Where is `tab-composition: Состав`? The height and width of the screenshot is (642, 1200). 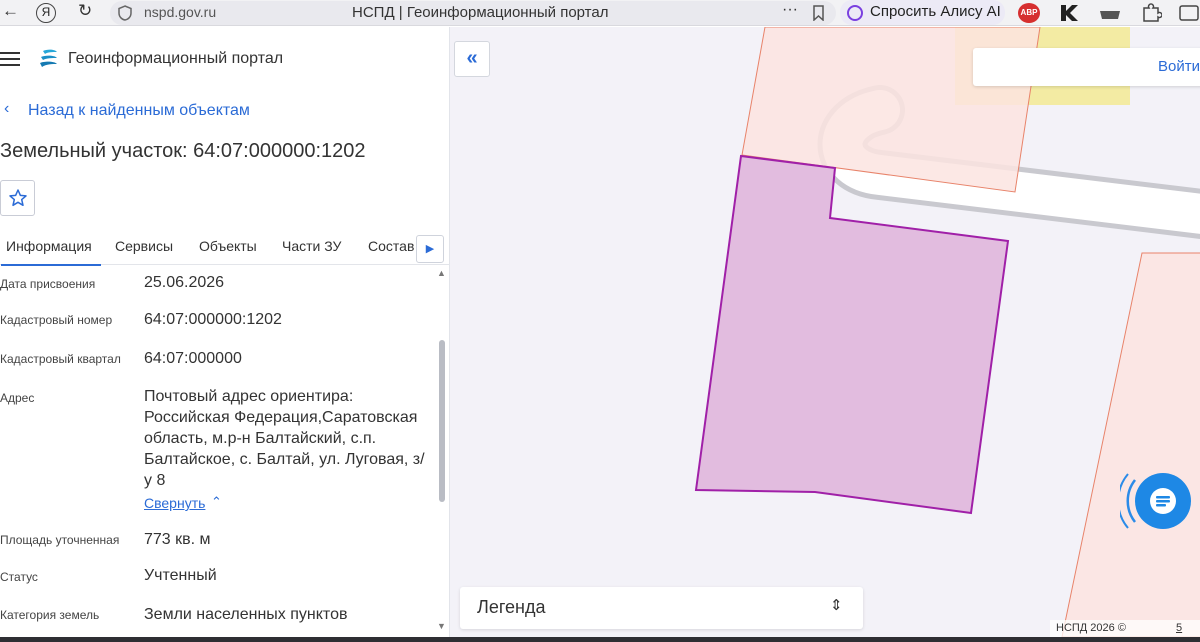 tab-composition: Состав is located at coordinates (391, 246).